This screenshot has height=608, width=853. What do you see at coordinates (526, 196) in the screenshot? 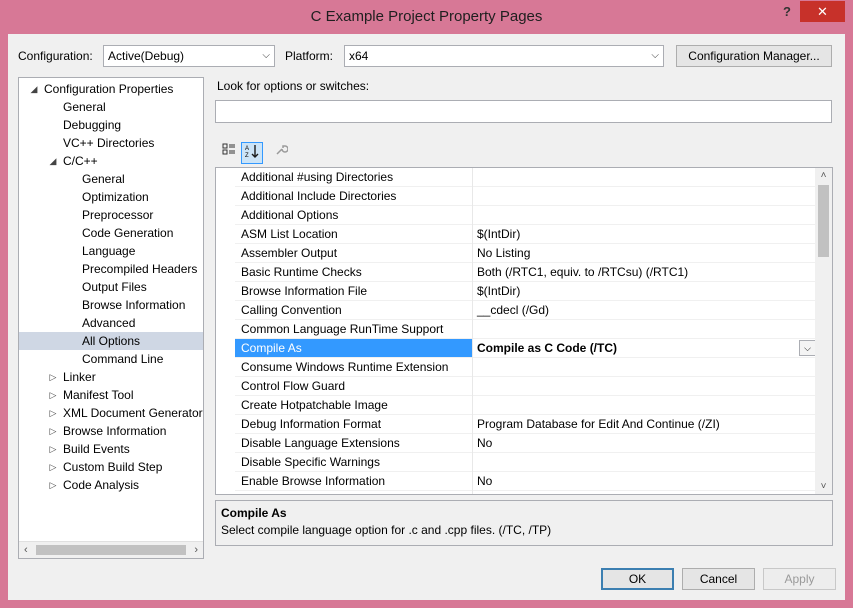
I see `property-row: Additional Include Directories` at bounding box center [526, 196].